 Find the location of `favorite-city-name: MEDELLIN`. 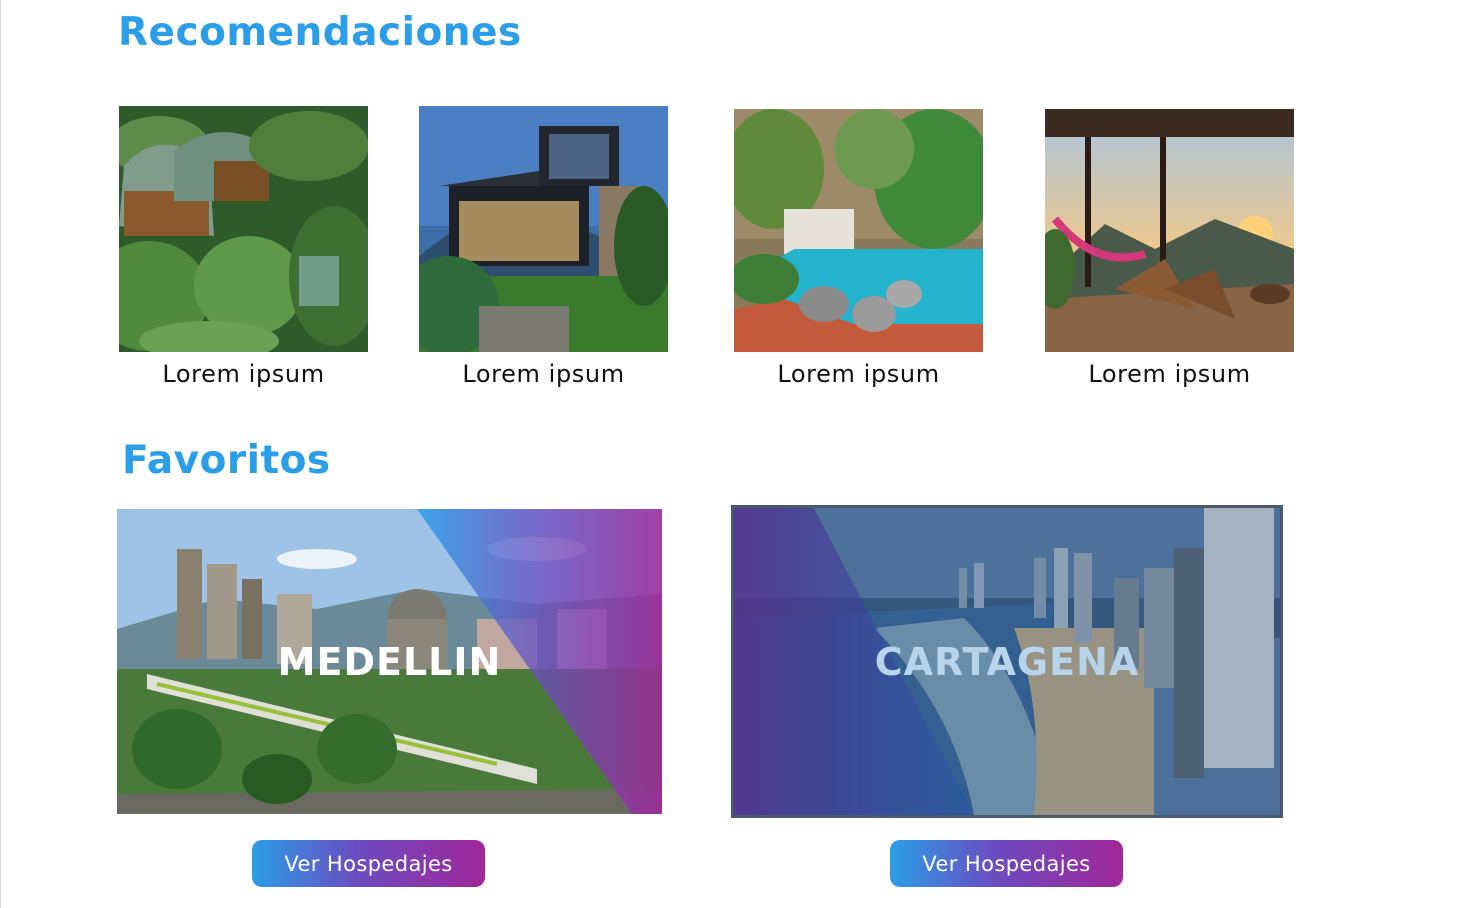

favorite-city-name: MEDELLIN is located at coordinates (389, 661).